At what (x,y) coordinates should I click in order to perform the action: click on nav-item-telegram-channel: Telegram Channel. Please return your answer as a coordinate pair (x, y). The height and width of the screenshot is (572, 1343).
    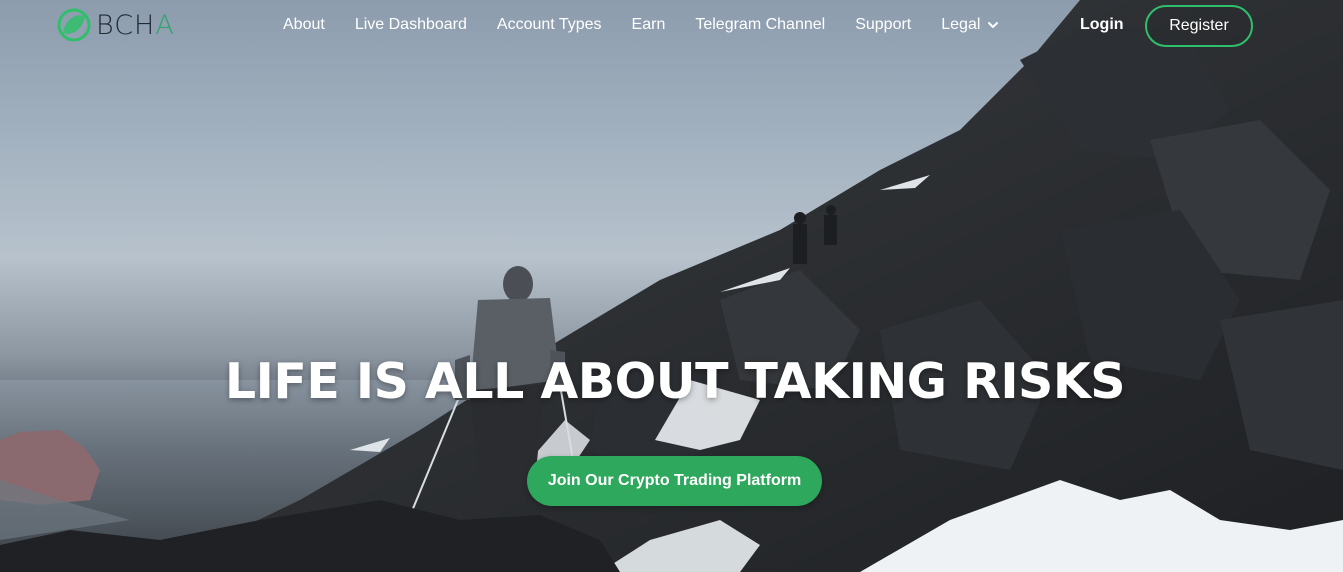
    Looking at the image, I should click on (760, 25).